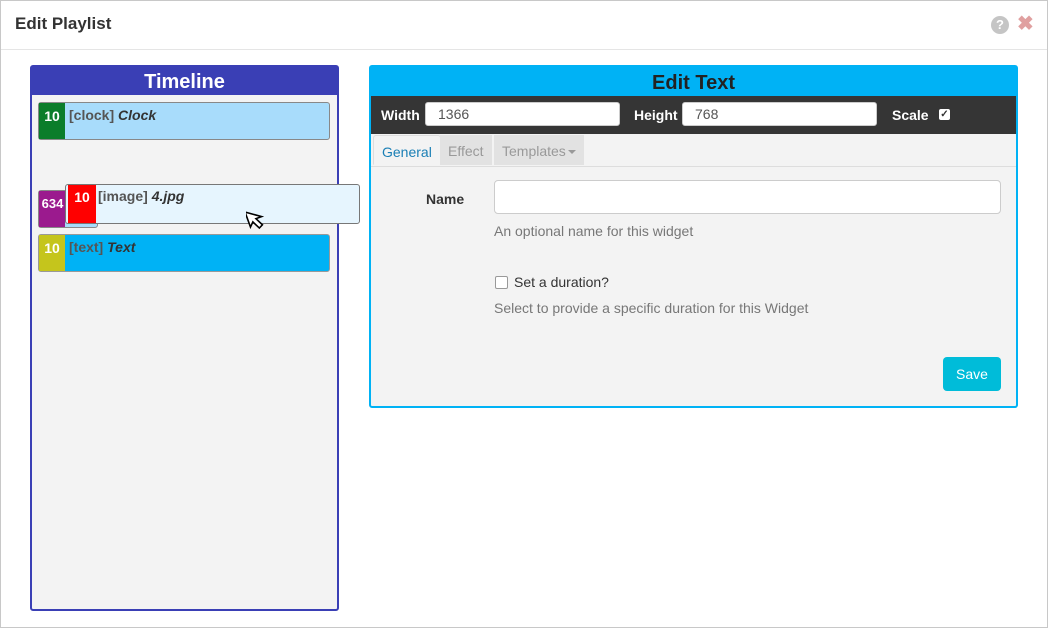  I want to click on set-duration-checkbox, so click(501, 282).